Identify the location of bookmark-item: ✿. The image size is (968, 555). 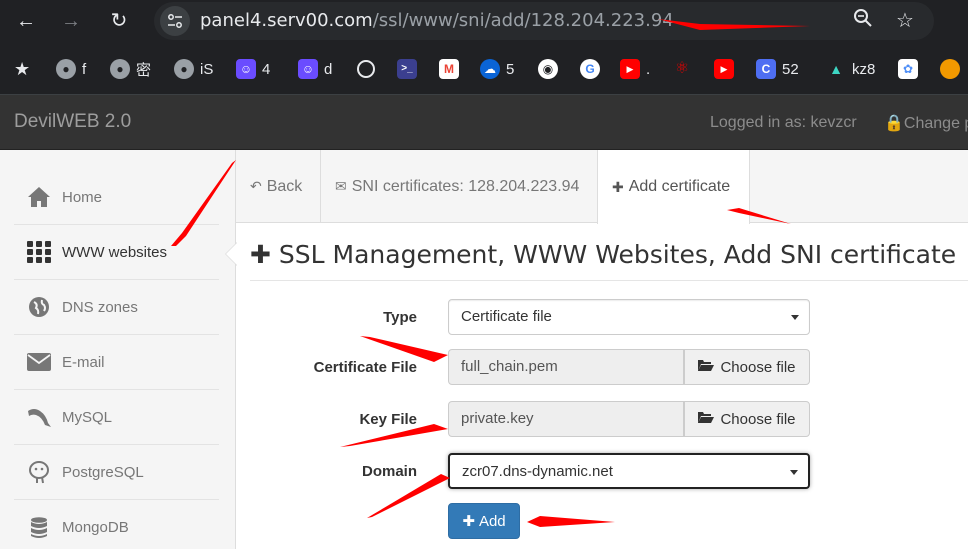
(911, 69).